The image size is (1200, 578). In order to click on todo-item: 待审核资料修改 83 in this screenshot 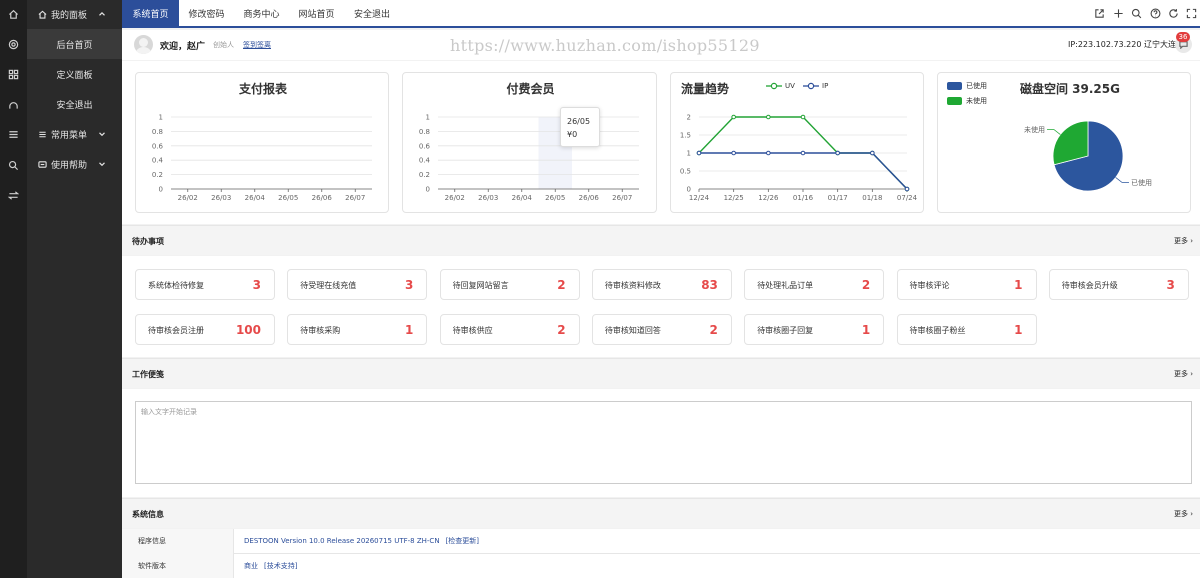, I will do `click(661, 284)`.